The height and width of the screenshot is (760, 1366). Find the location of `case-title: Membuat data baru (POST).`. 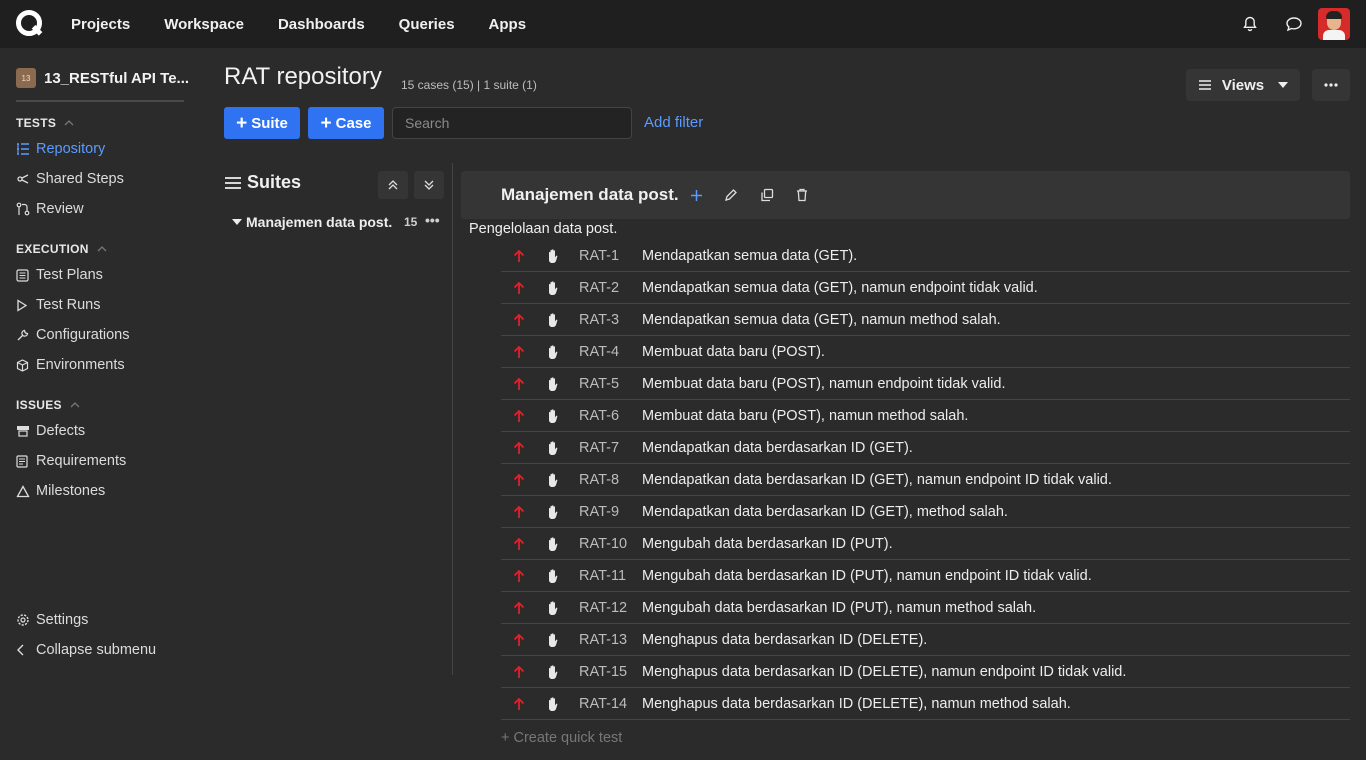

case-title: Membuat data baru (POST). is located at coordinates (733, 352).